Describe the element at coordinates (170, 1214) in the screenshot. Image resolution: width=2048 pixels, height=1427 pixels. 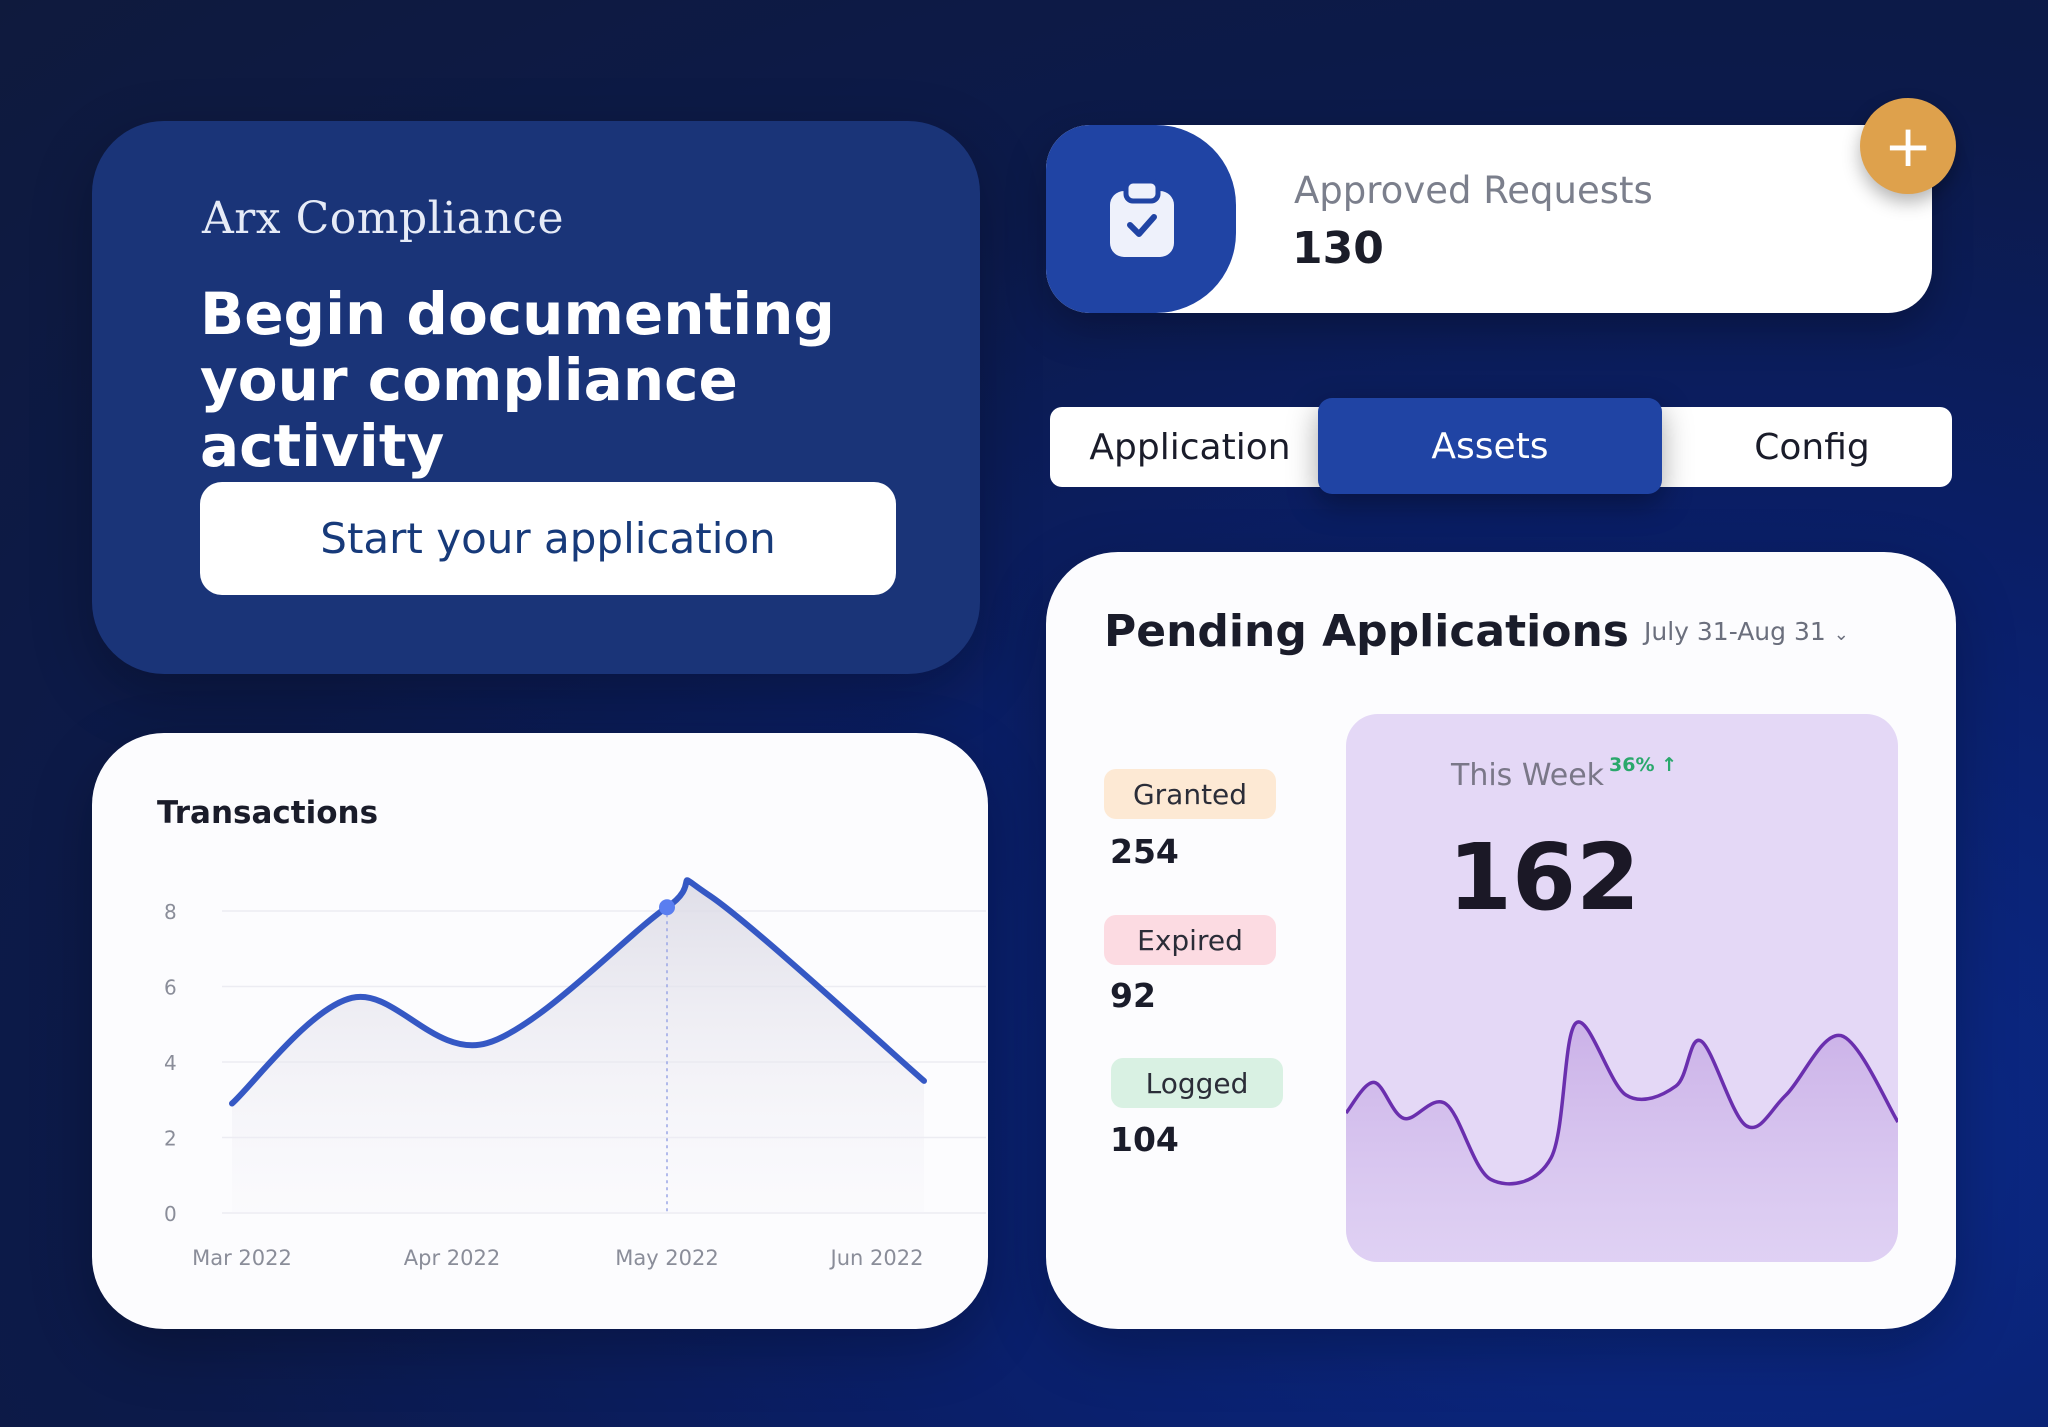
I see `y-tick-label: 0` at that location.